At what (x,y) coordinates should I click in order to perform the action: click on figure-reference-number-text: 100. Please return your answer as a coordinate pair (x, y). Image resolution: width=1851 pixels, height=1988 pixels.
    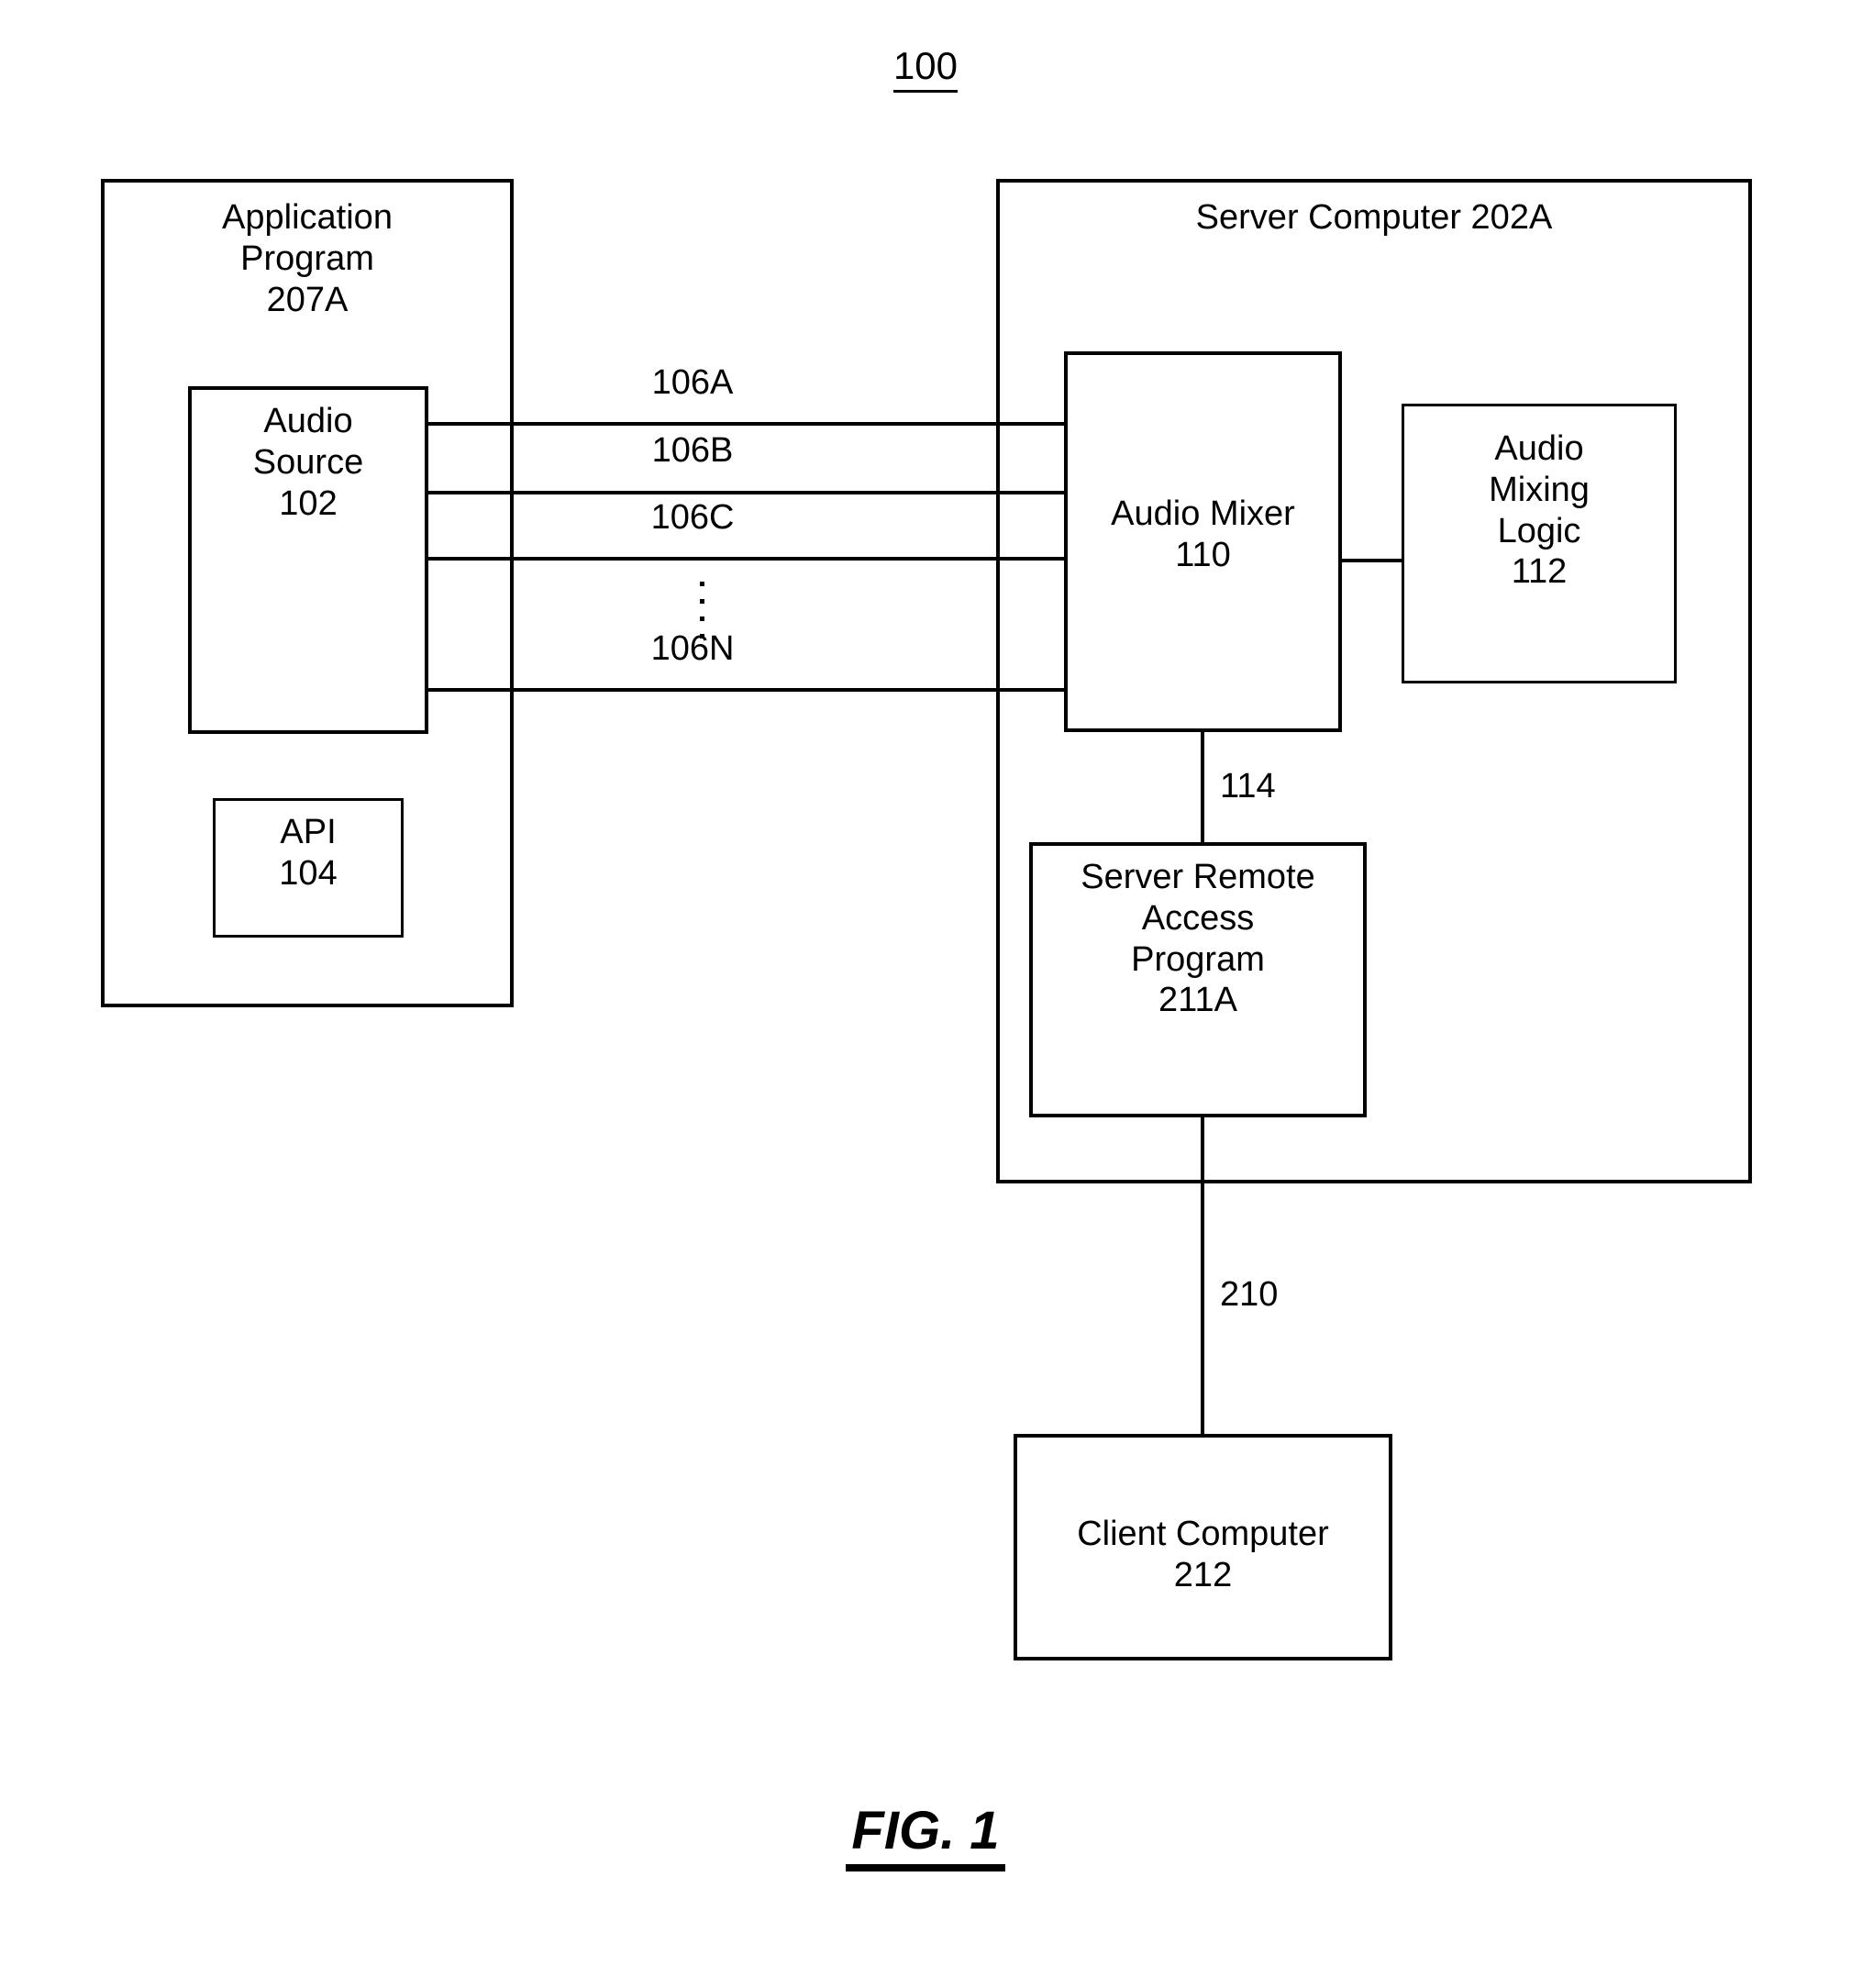
    Looking at the image, I should click on (925, 68).